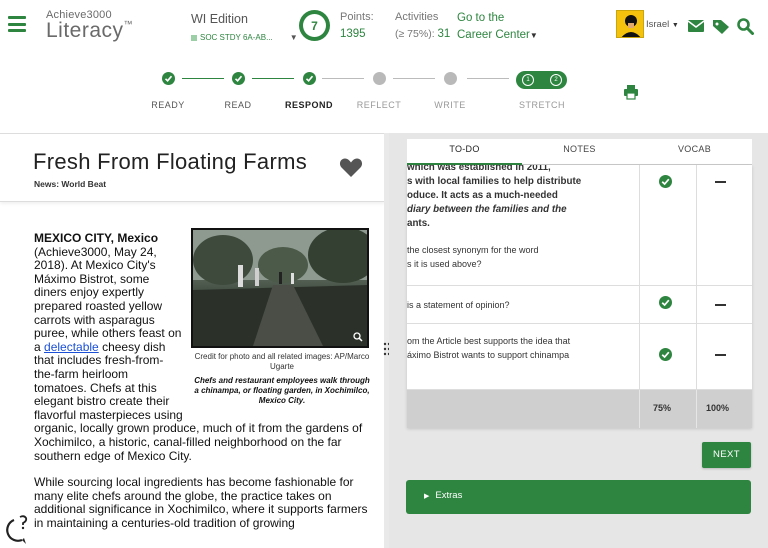  I want to click on step-label: STRETCH, so click(542, 105).